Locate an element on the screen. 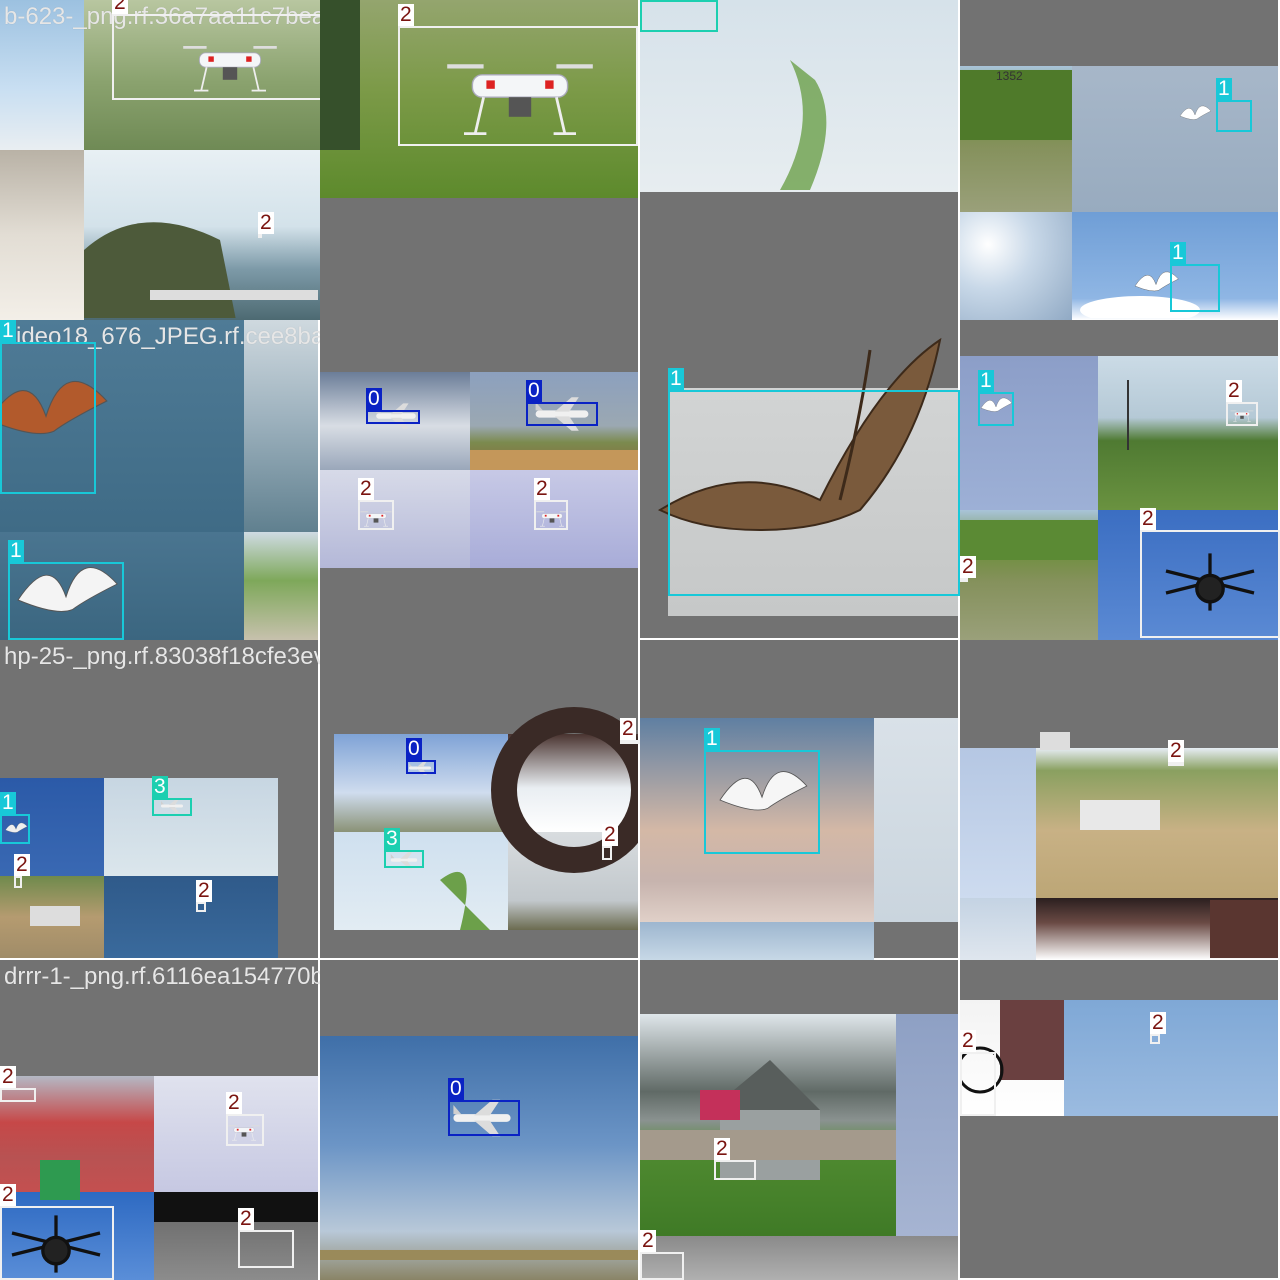 Image resolution: width=1280 pixels, height=1280 pixels. tile-artwork: 1352 is located at coordinates (1086, 193).